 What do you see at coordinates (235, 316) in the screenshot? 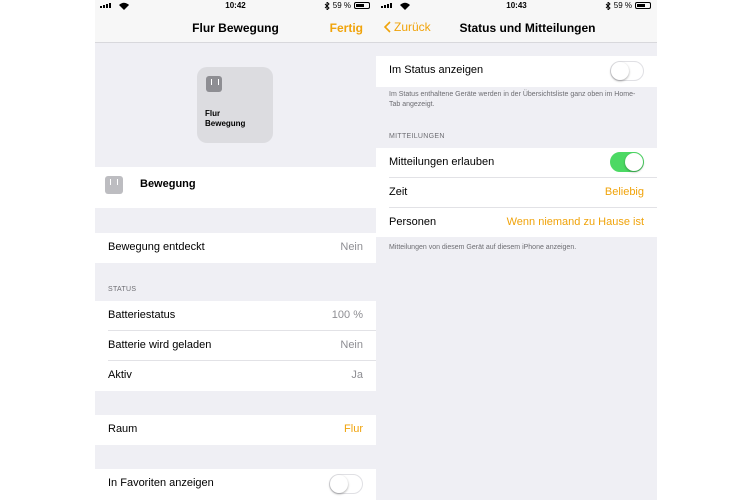
I see `battery-status-row: Batteriestatus 100 %` at bounding box center [235, 316].